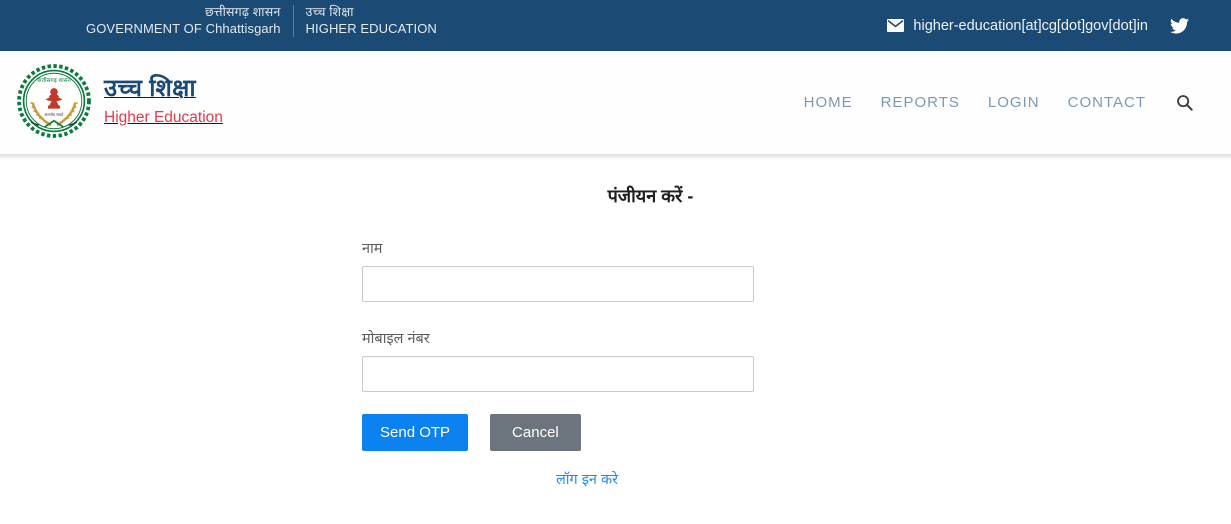 This screenshot has height=524, width=1231. I want to click on mobile-field-group: मोबाइल नंबर, so click(796, 360).